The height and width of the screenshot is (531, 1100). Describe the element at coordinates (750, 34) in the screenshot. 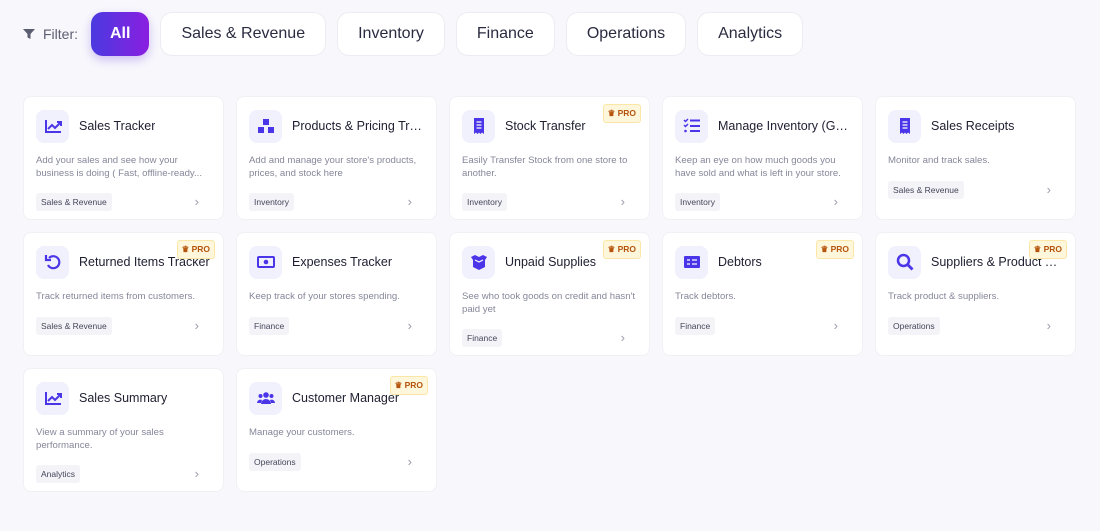

I see `filter-analytics-button: Analytics` at that location.